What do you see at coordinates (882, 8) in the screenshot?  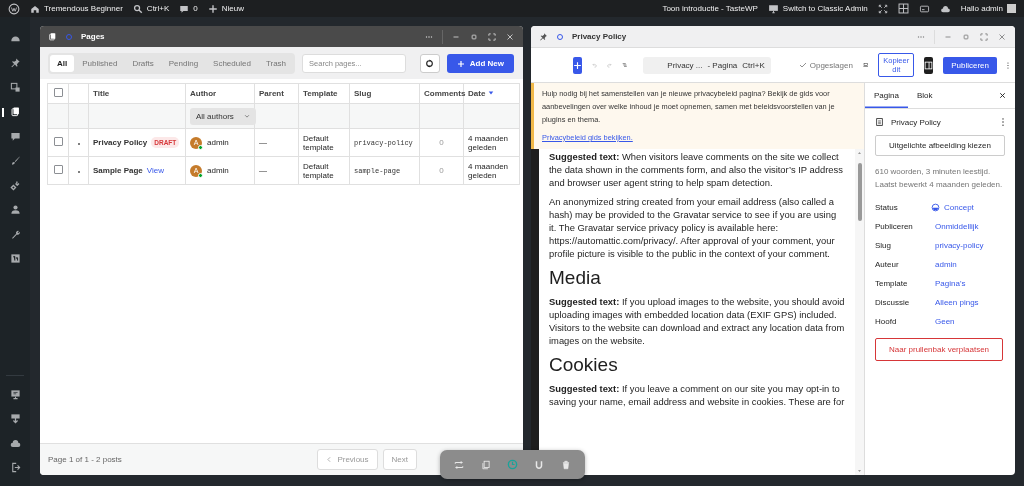 I see `expand-icon` at bounding box center [882, 8].